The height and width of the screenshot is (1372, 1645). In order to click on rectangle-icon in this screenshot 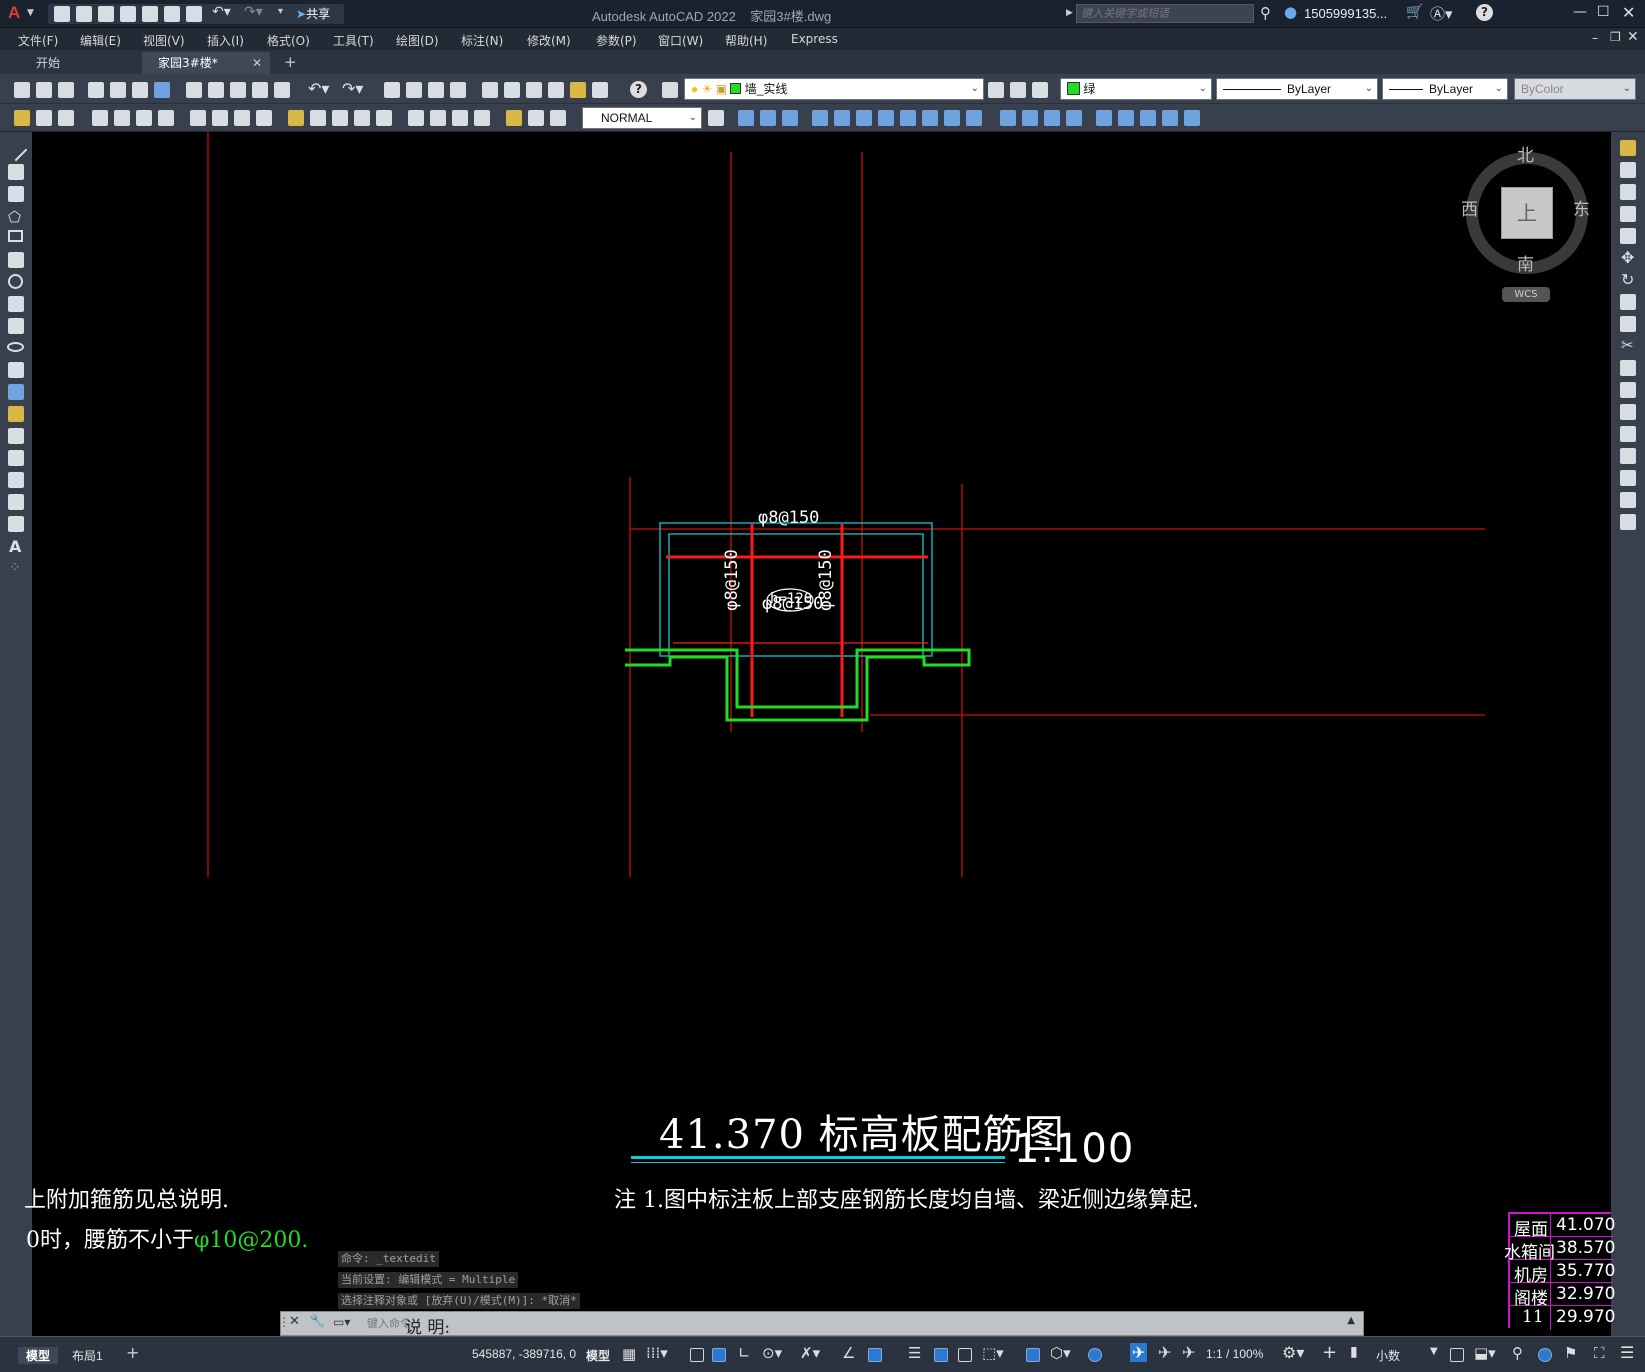, I will do `click(15, 236)`.